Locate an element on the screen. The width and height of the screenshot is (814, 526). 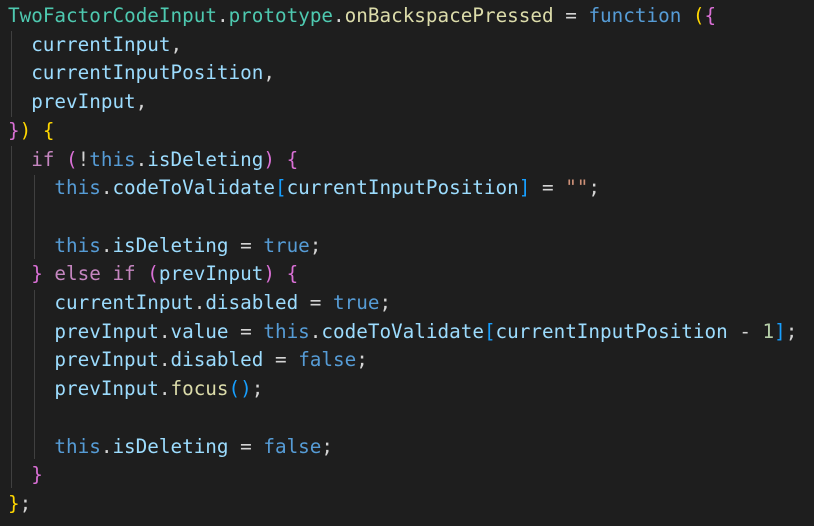
code-line: this.isDeleting = true; is located at coordinates (187, 246).